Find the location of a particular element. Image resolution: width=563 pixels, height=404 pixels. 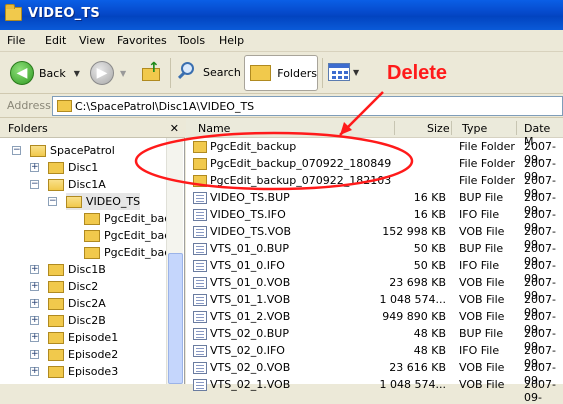

up-folder-icon: ↑ is located at coordinates (151, 71).